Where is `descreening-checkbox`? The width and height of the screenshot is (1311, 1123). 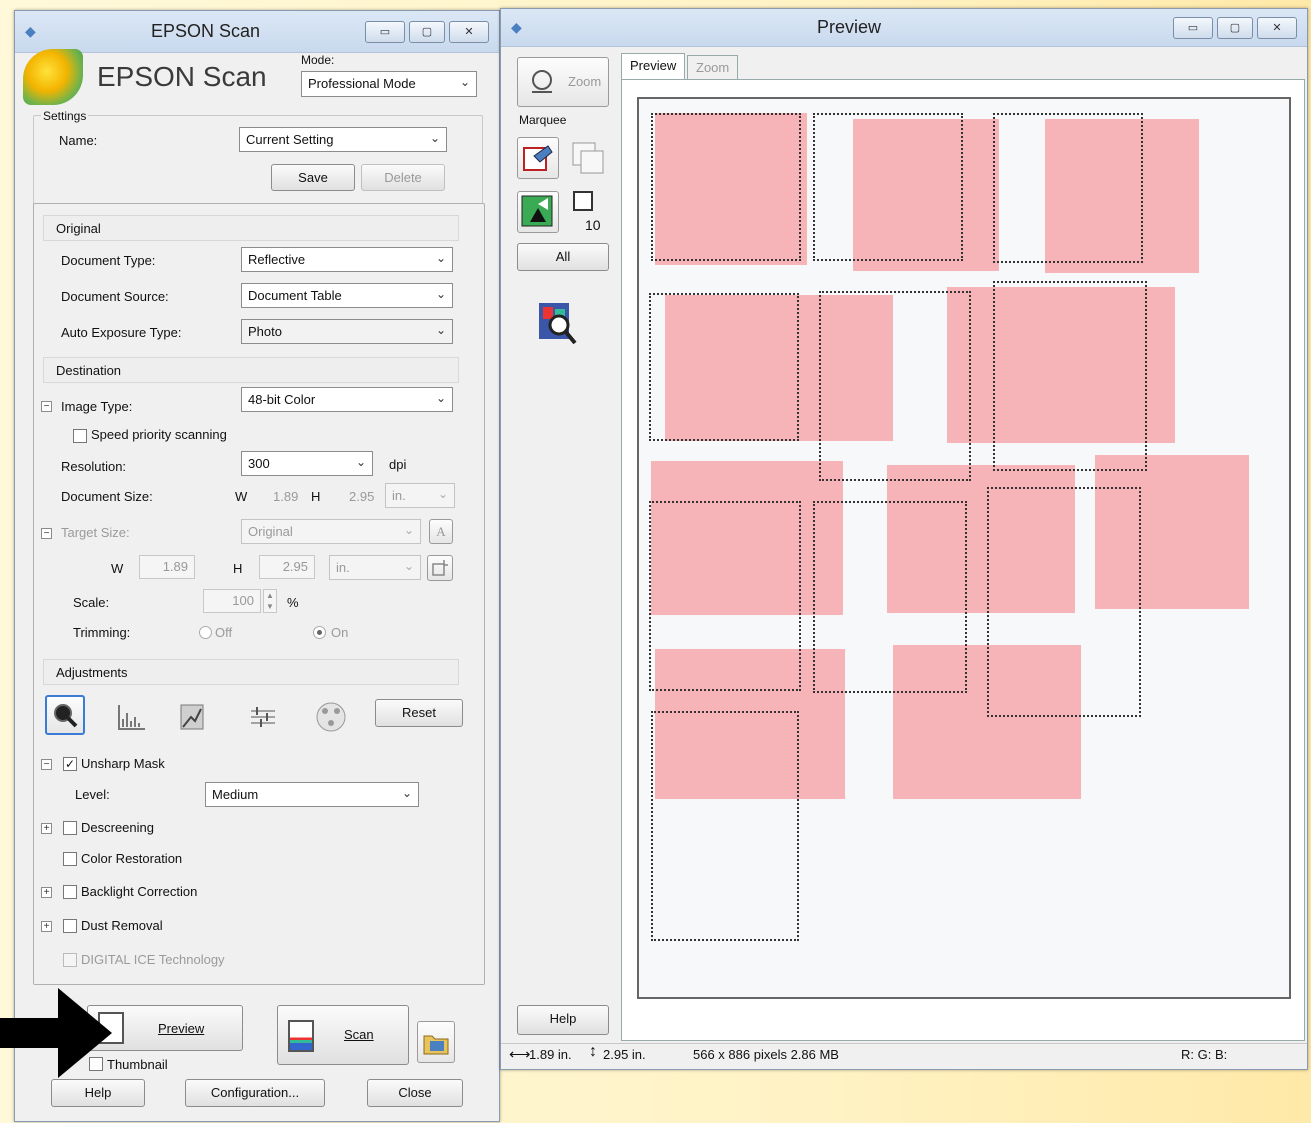
descreening-checkbox is located at coordinates (70, 828).